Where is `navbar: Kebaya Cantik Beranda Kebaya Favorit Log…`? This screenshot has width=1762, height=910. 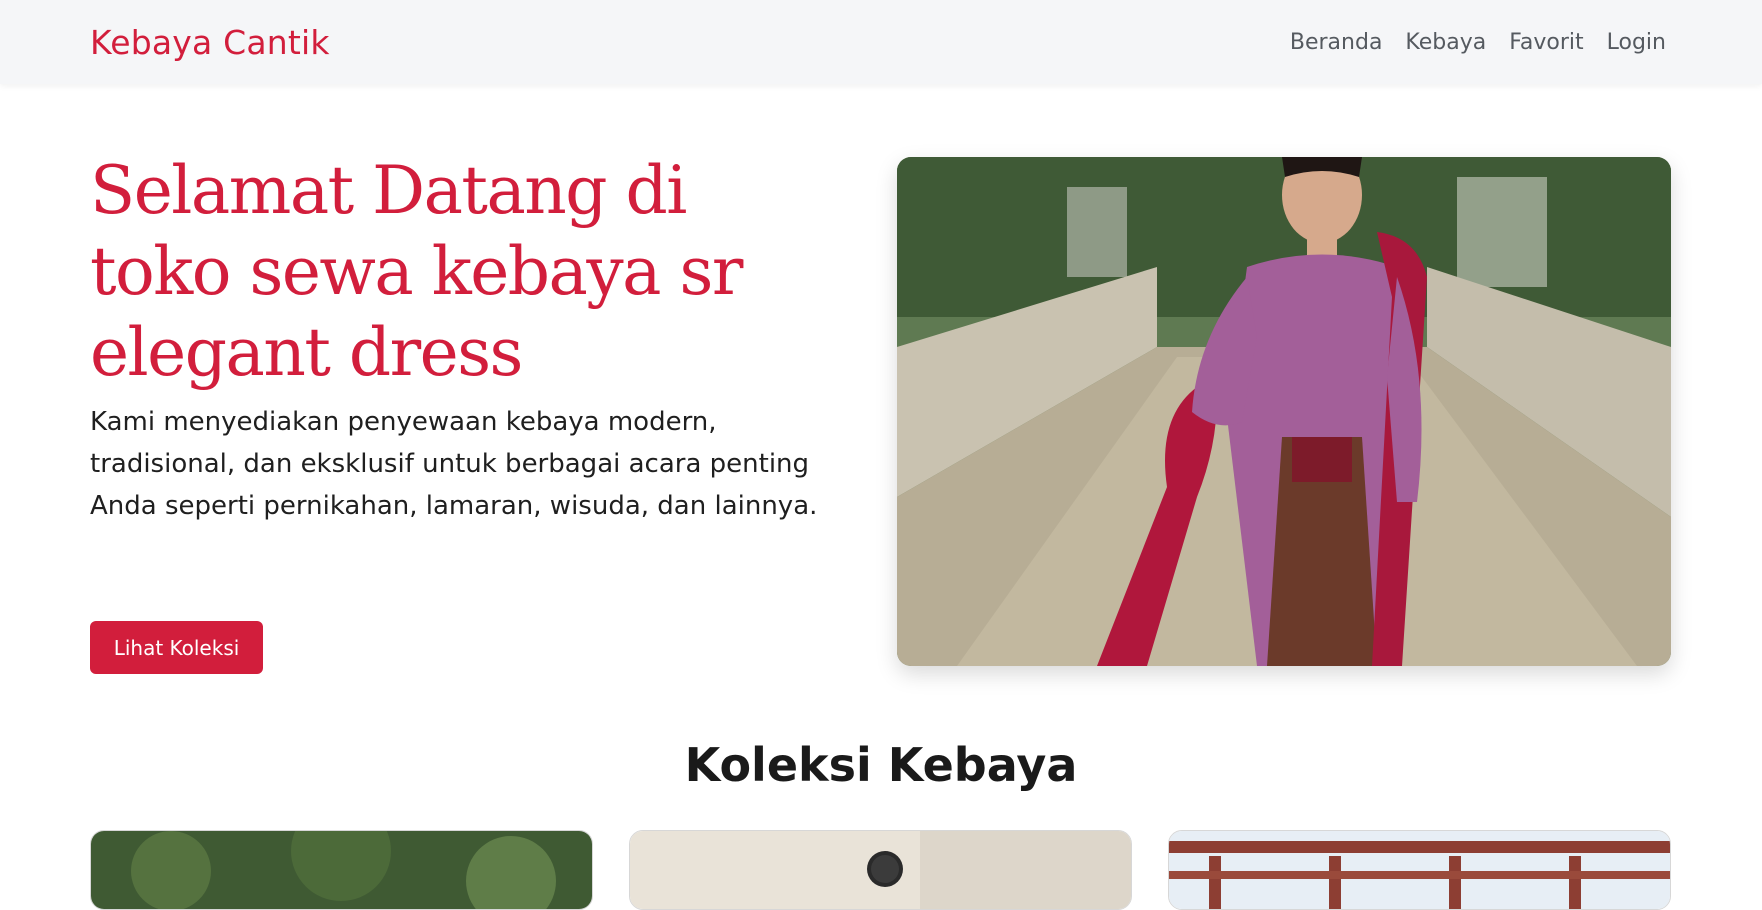
navbar: Kebaya Cantik Beranda Kebaya Favorit Log… is located at coordinates (881, 42).